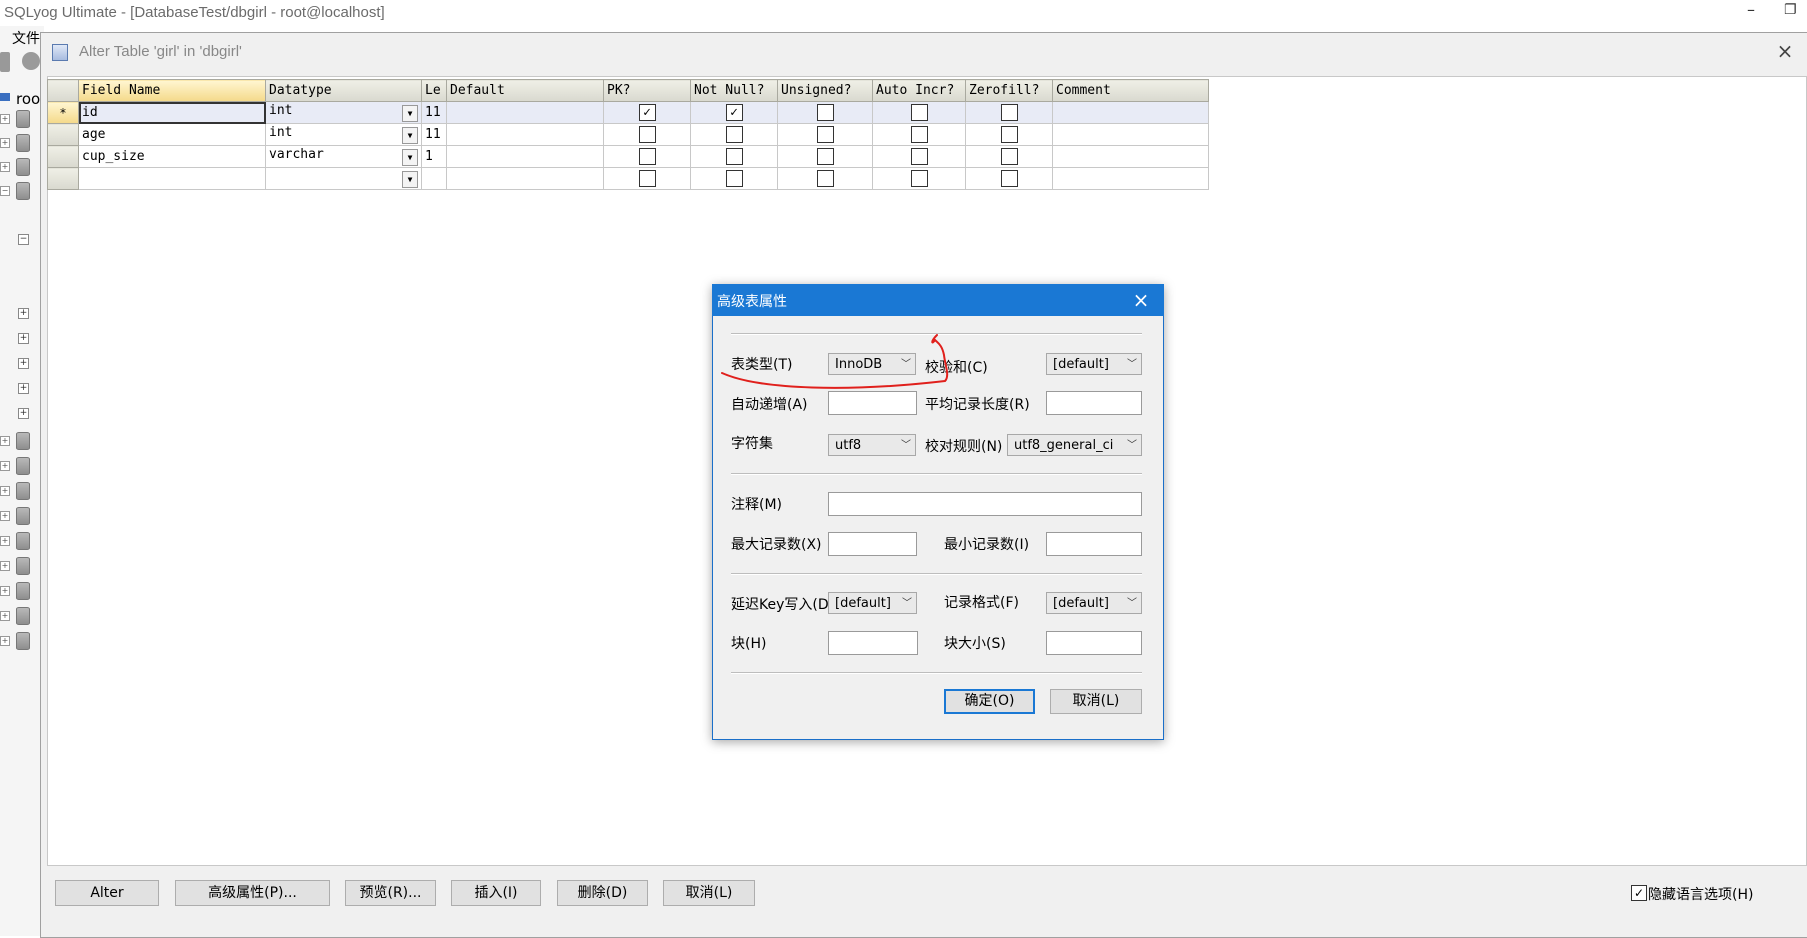 Image resolution: width=1807 pixels, height=938 pixels. Describe the element at coordinates (63, 112) in the screenshot. I see `row-marker: *` at that location.